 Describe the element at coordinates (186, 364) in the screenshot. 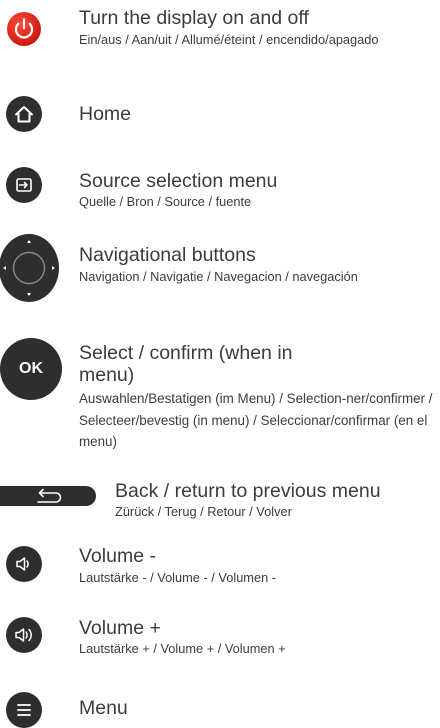

I see `item-title: Select / confirm (when in menu)` at that location.